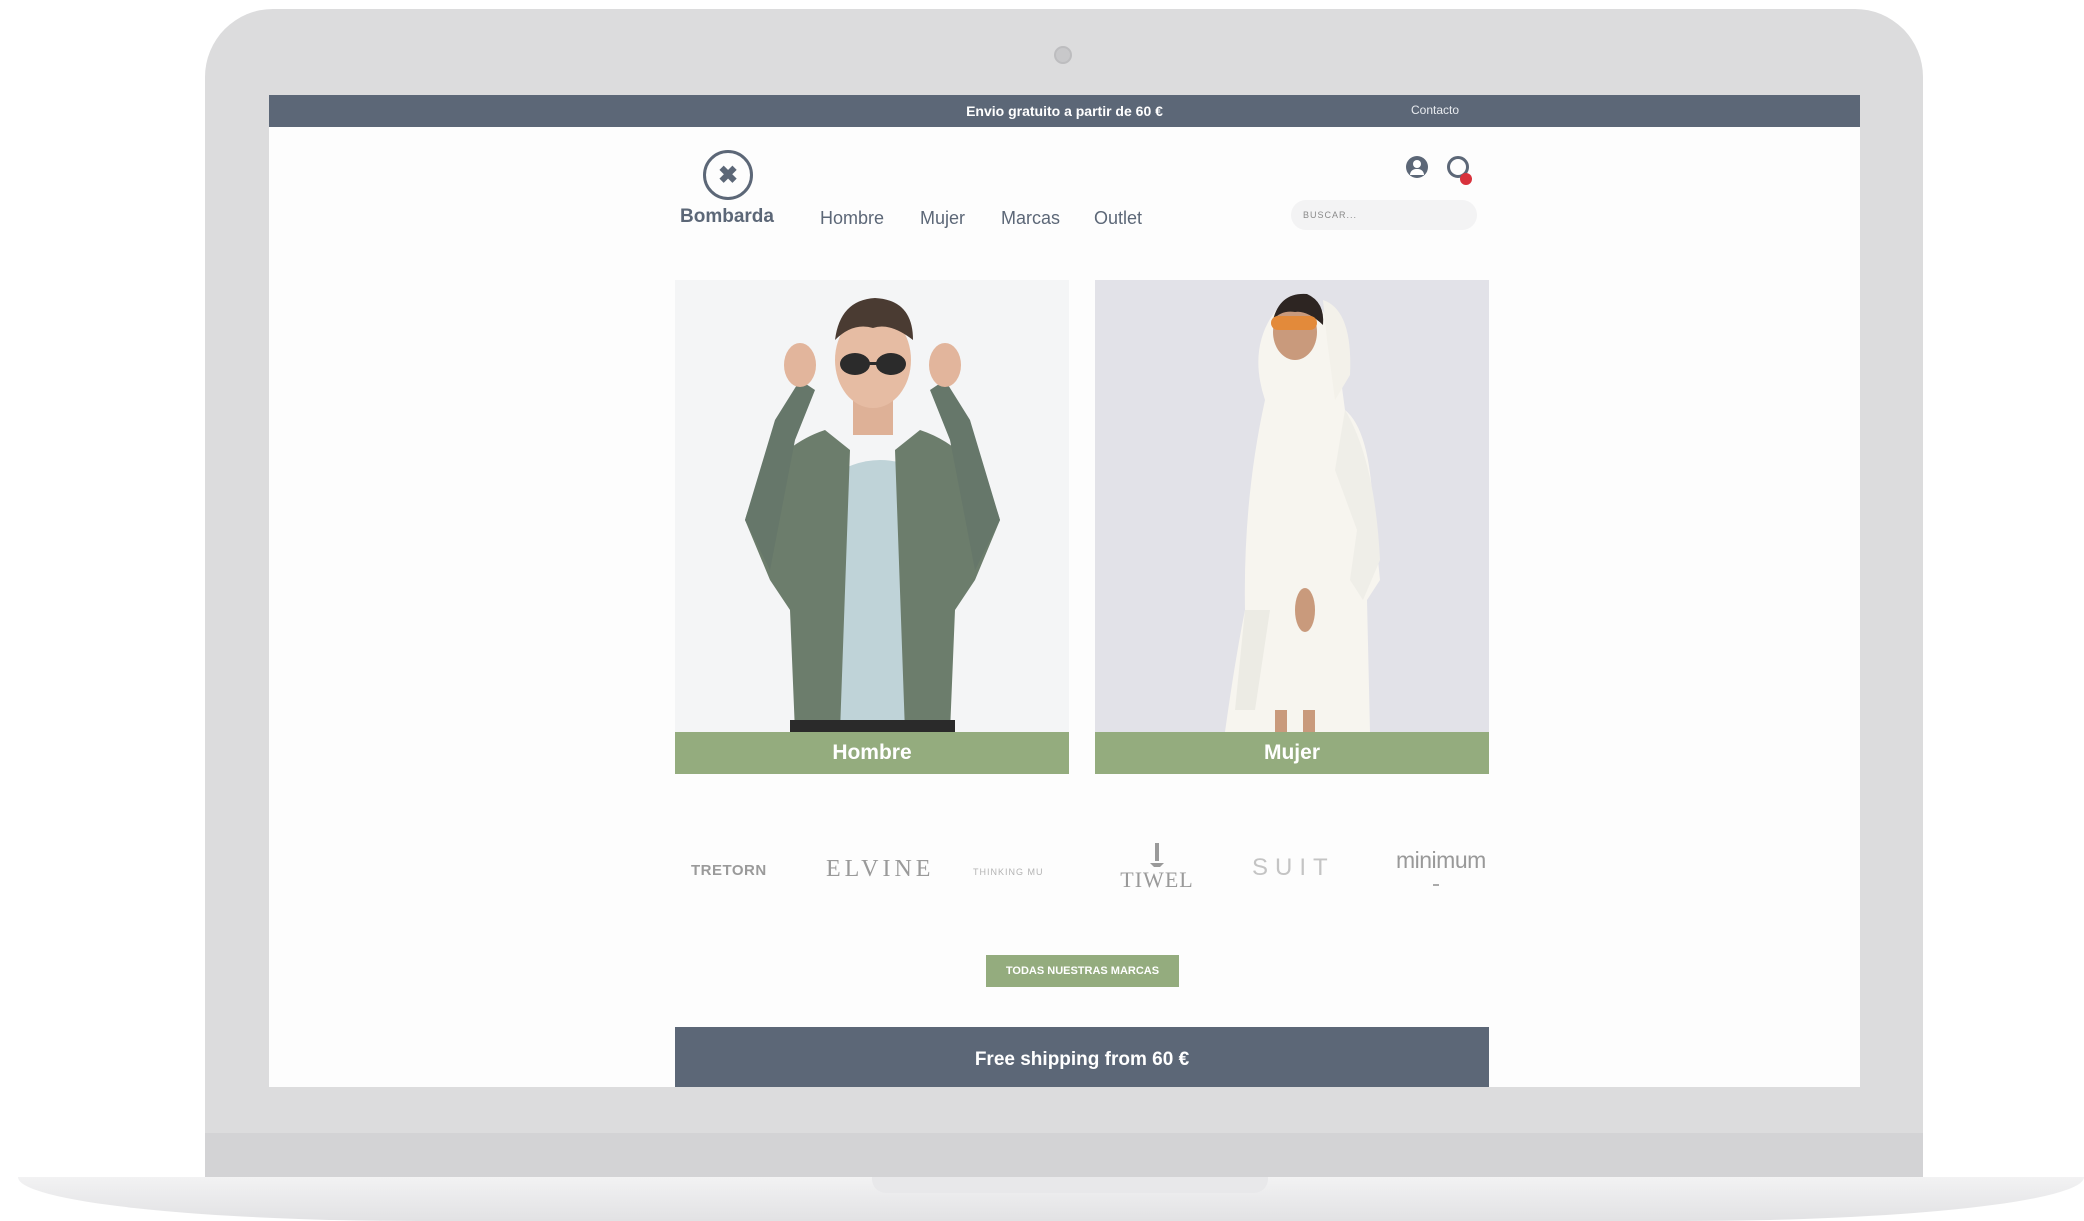 Image resolution: width=2084 pixels, height=1221 pixels. Describe the element at coordinates (1118, 218) in the screenshot. I see `nav-outlet: Outlet` at that location.